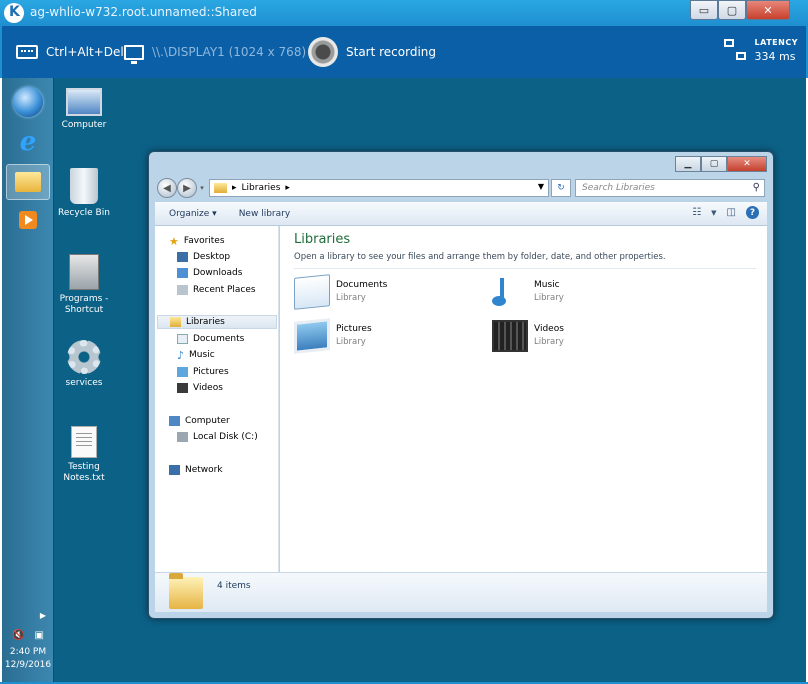 The image size is (808, 684). I want to click on nav-pictures: Pictures, so click(203, 372).